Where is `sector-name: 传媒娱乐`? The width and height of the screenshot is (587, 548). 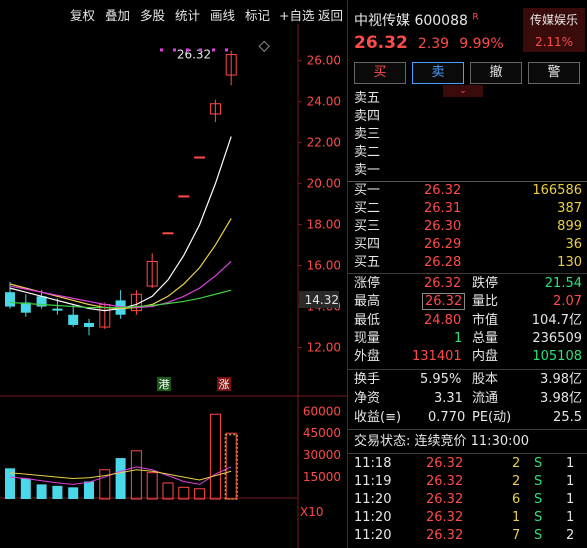 sector-name: 传媒娱乐 is located at coordinates (553, 20).